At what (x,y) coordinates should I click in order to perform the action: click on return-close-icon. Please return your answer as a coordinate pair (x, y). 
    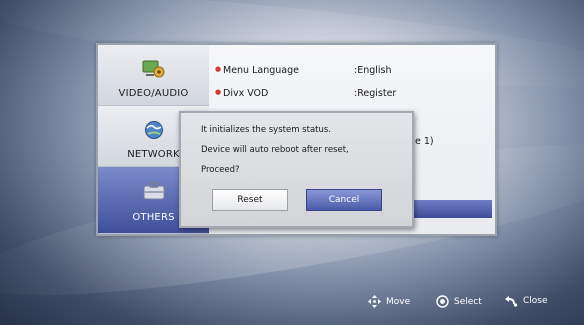
    Looking at the image, I should click on (511, 301).